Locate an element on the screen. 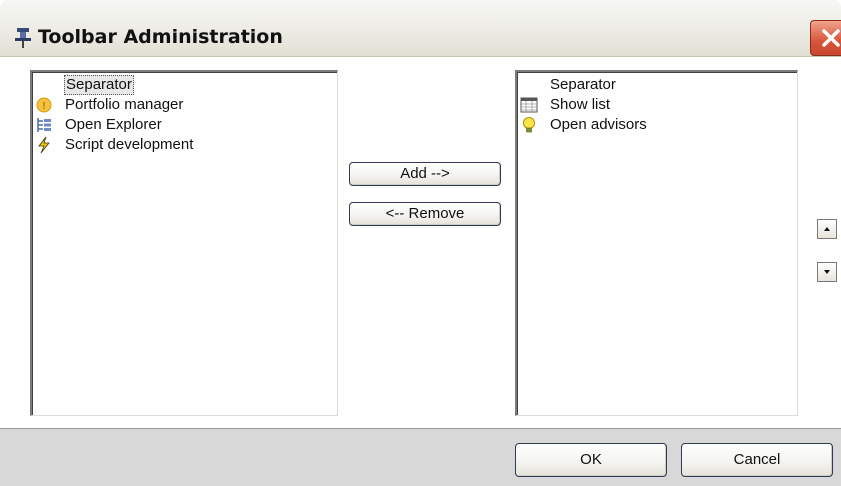 The width and height of the screenshot is (841, 486). remove-button: <-- Remove is located at coordinates (425, 214).